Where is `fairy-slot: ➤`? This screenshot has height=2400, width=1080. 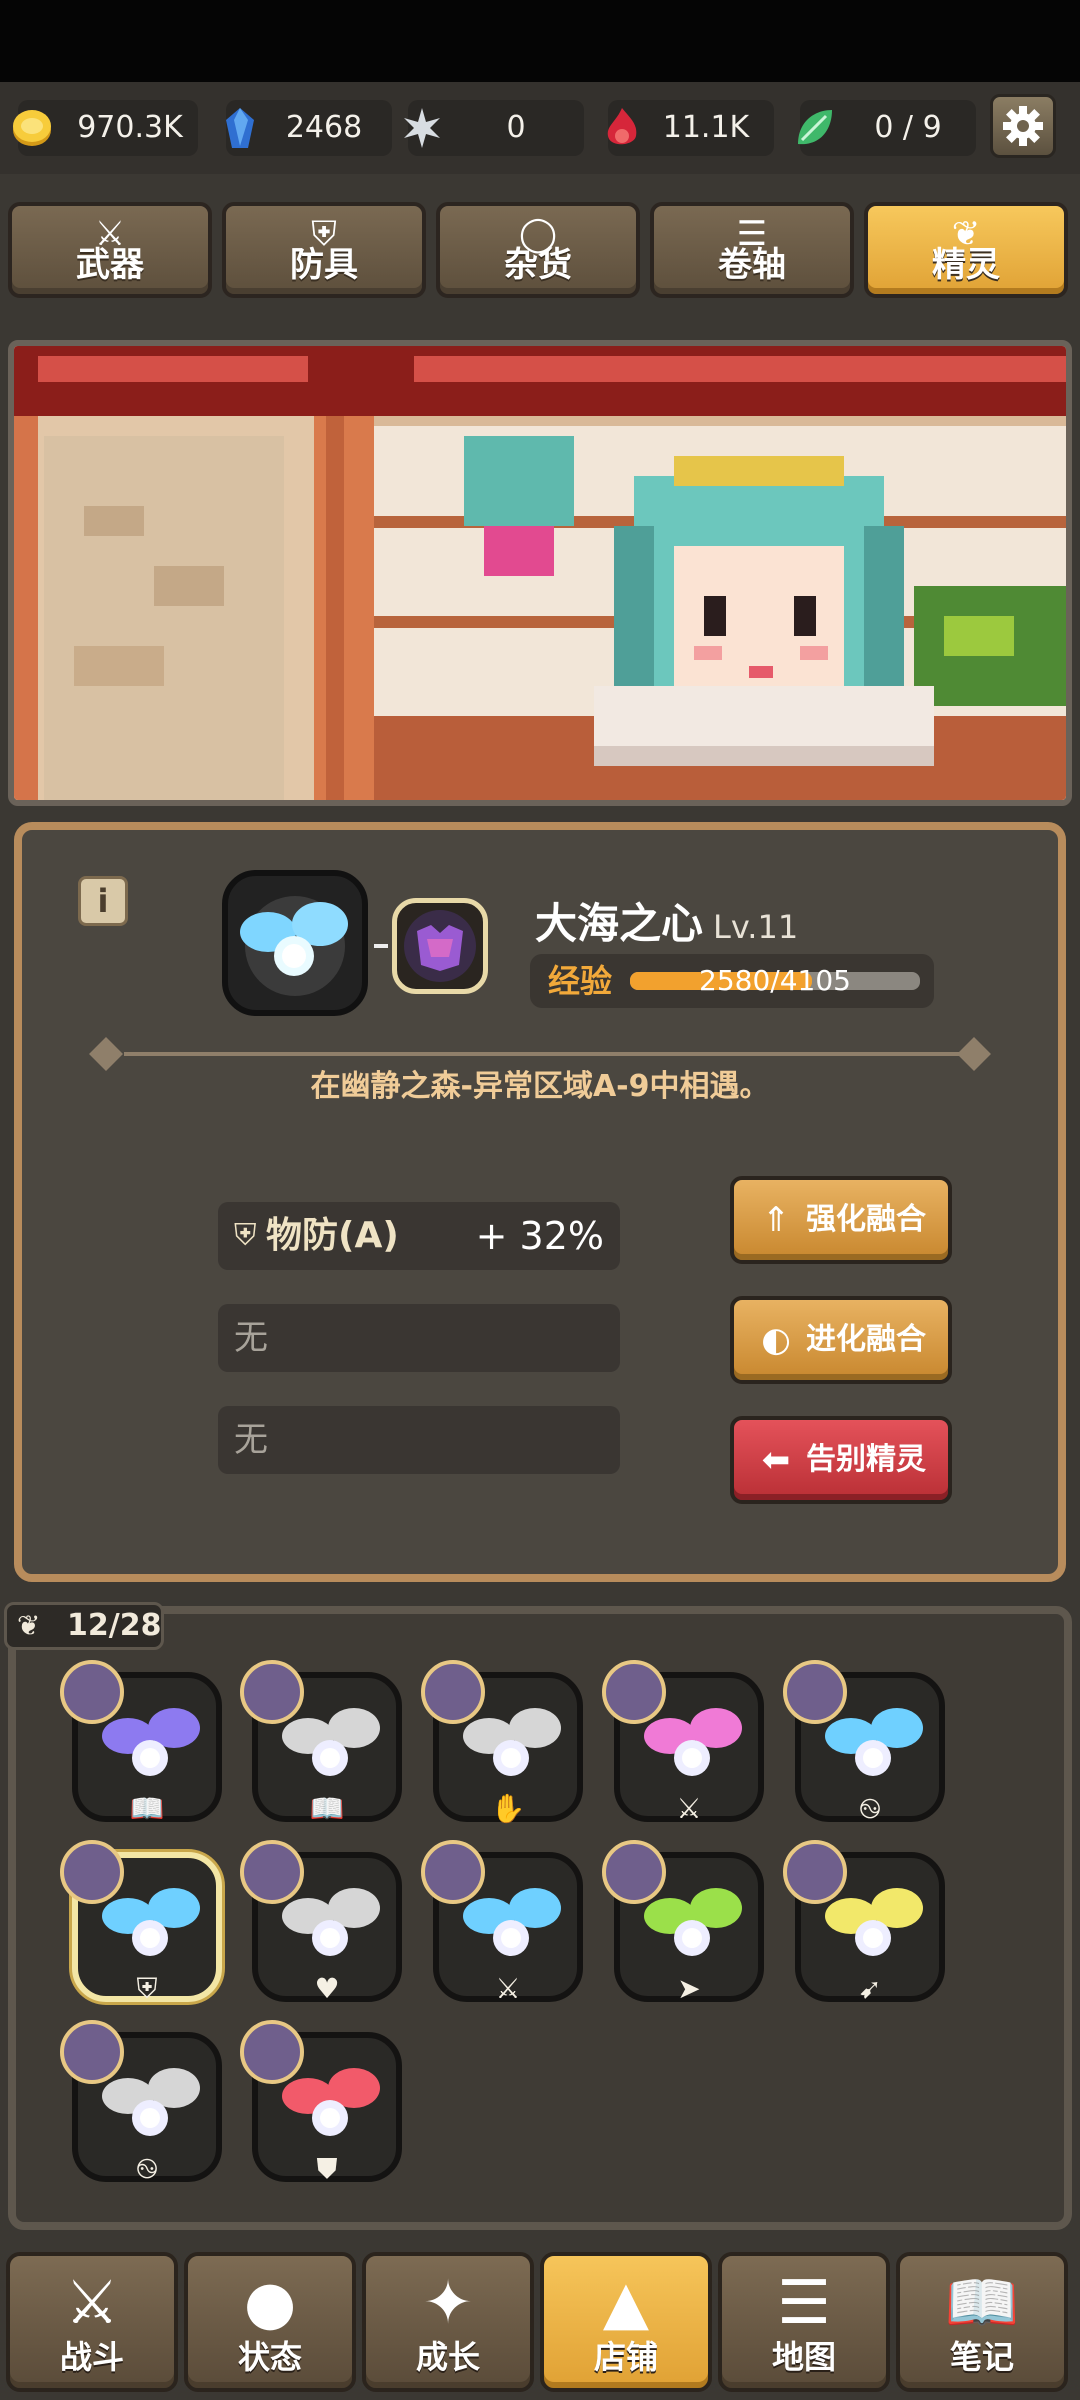 fairy-slot: ➤ is located at coordinates (683, 1922).